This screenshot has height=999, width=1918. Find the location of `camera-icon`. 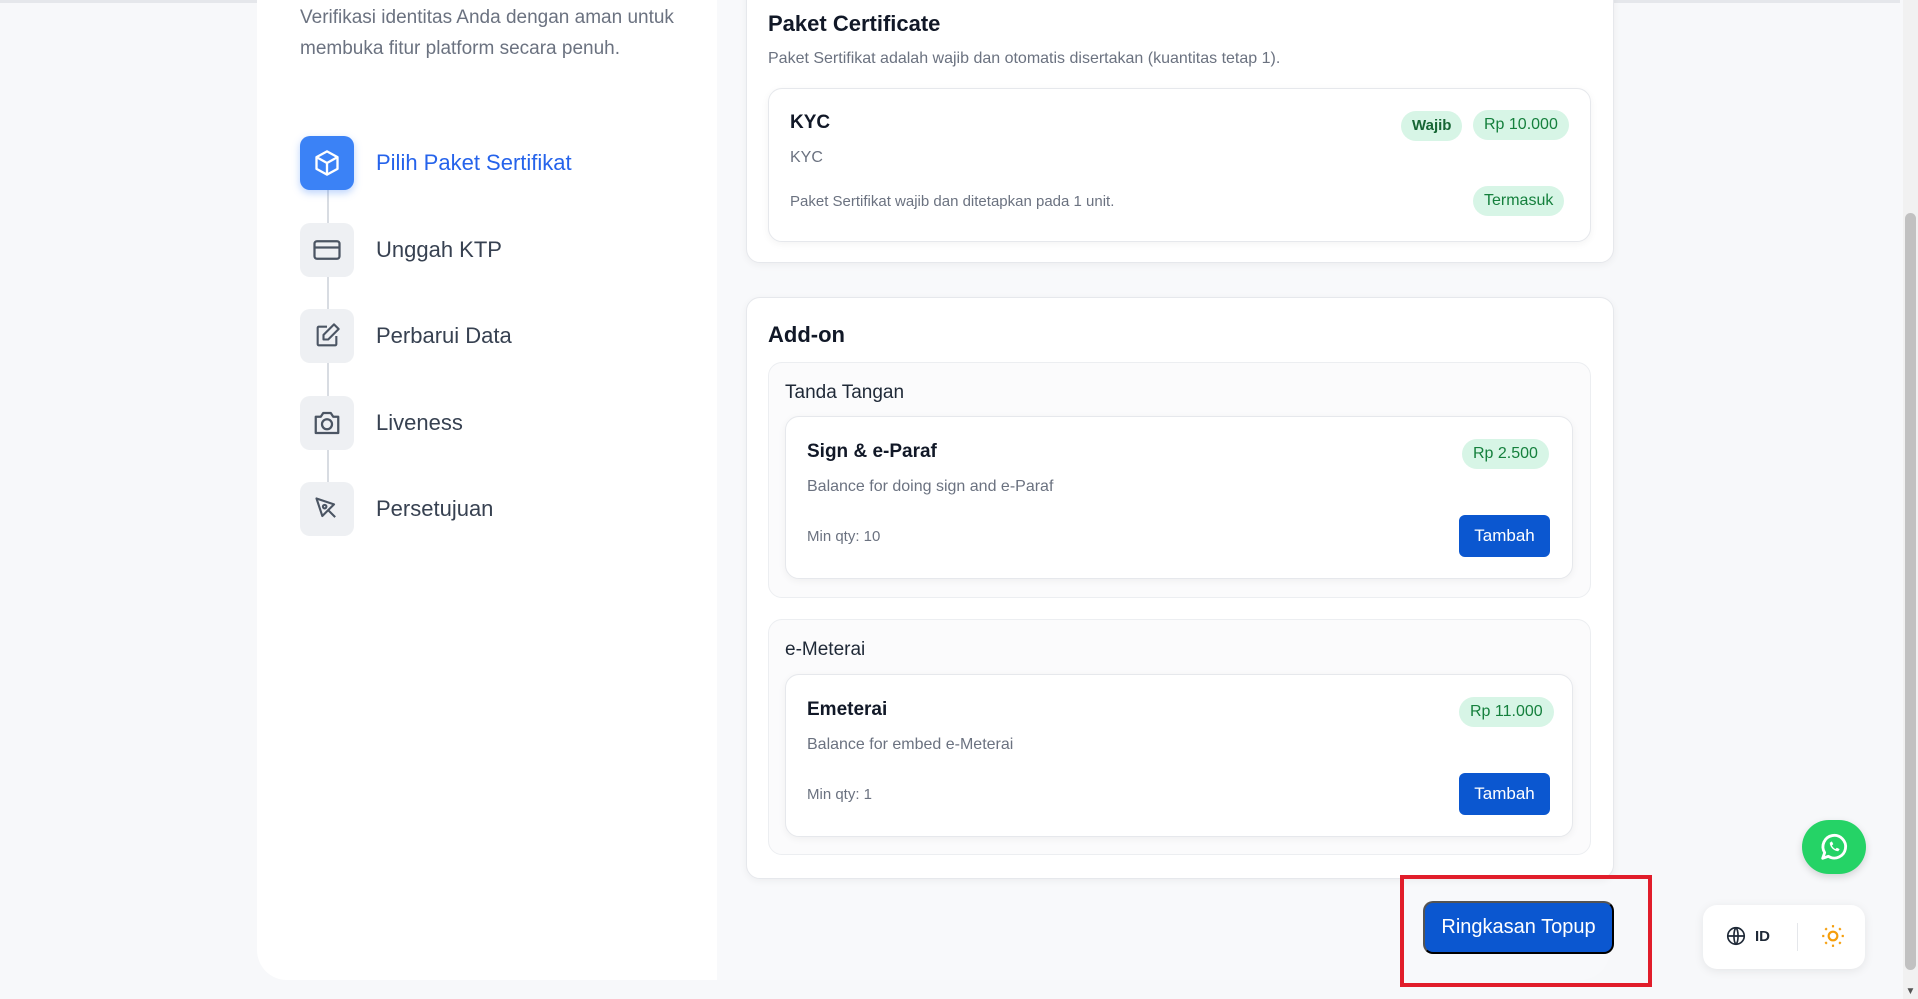

camera-icon is located at coordinates (327, 423).